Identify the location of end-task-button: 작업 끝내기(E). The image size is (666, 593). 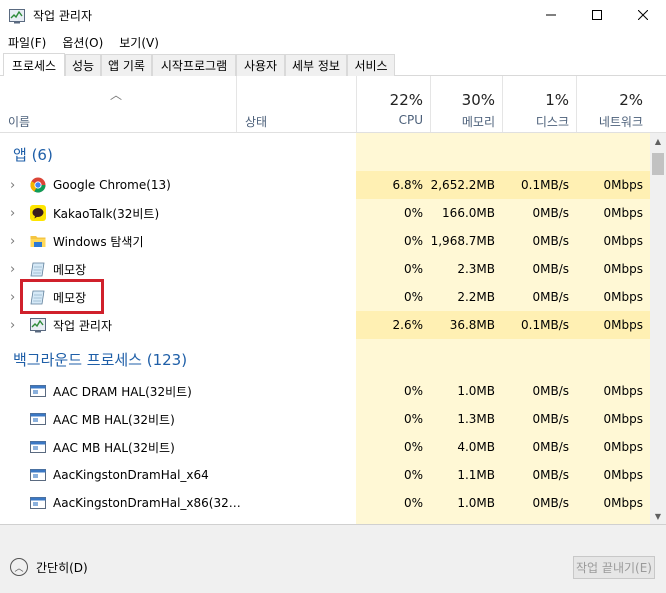
(614, 567).